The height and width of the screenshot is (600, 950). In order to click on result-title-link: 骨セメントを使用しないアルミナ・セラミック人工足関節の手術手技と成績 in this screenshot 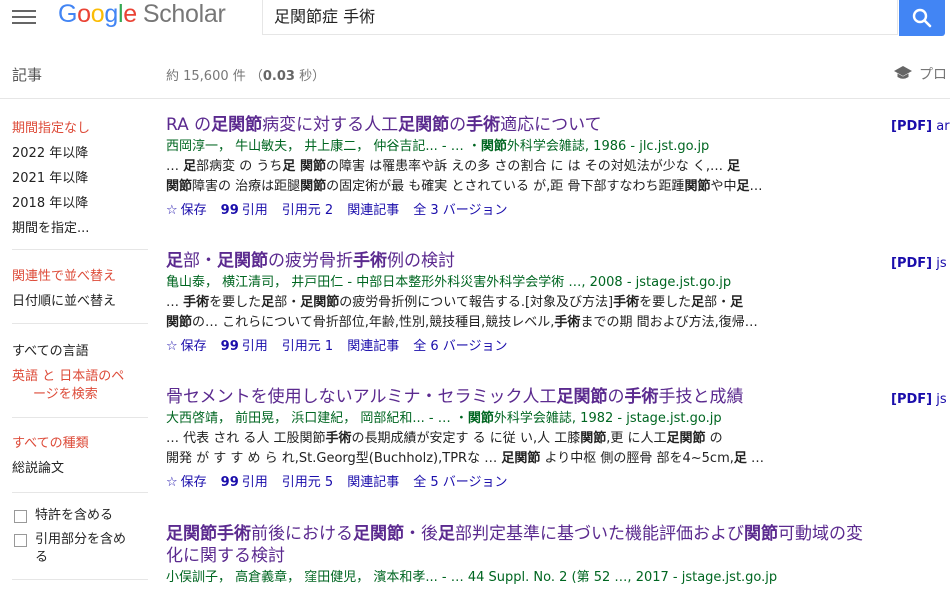, I will do `click(516, 397)`.